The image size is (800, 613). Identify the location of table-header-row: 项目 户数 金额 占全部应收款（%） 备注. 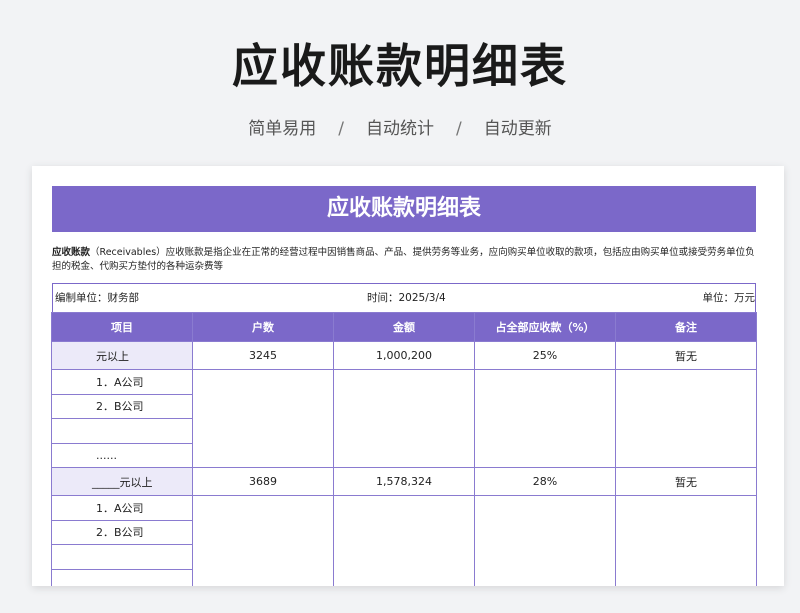
(404, 327).